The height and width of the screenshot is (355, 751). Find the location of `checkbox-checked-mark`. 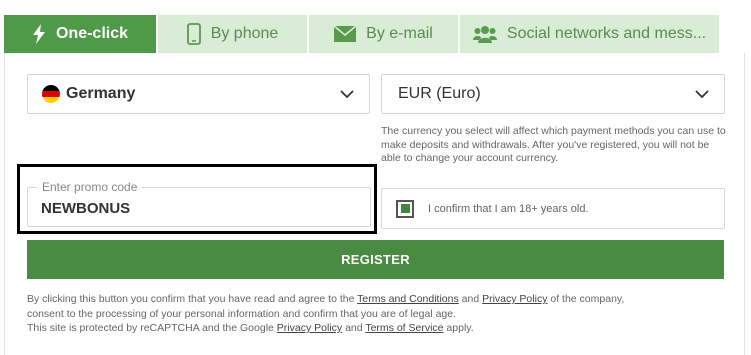

checkbox-checked-mark is located at coordinates (405, 208).